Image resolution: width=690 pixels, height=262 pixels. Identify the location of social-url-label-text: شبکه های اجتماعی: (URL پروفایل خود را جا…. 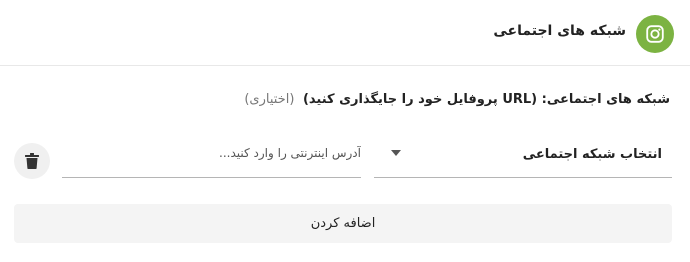
(486, 99).